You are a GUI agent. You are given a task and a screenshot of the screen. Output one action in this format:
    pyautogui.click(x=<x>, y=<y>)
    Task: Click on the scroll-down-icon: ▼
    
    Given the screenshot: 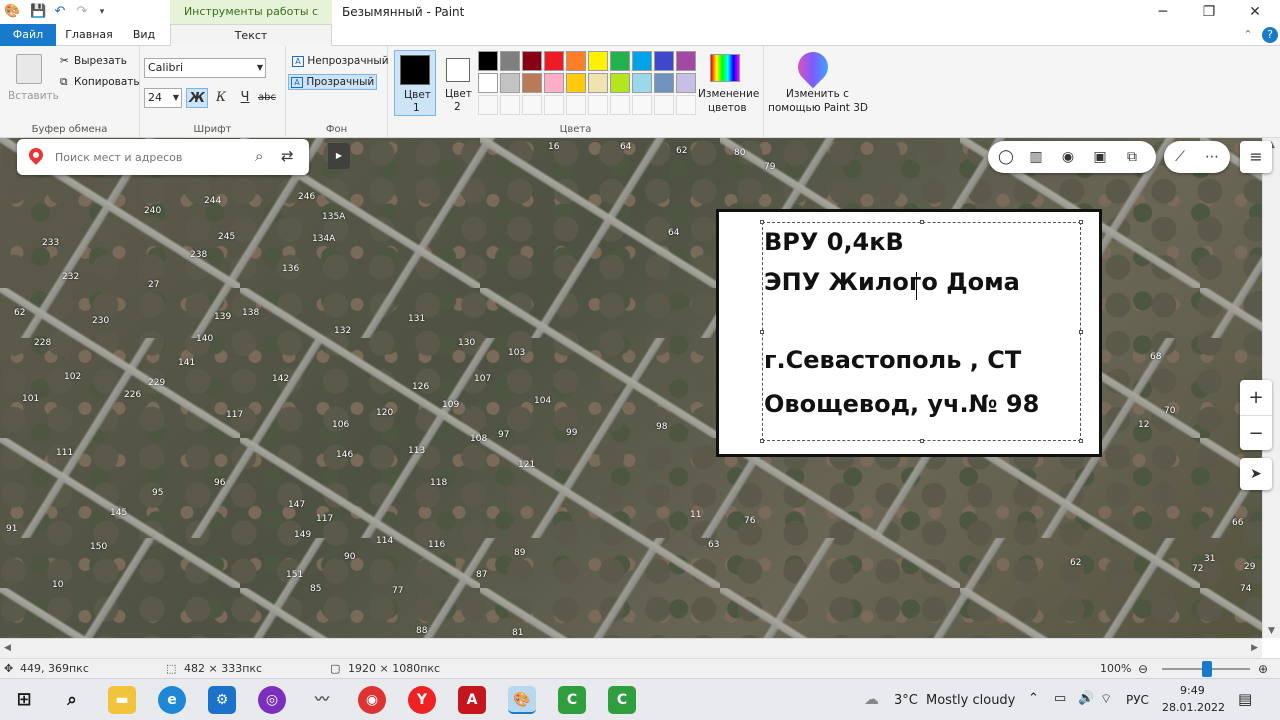 What is the action you would take?
    pyautogui.click(x=1271, y=631)
    